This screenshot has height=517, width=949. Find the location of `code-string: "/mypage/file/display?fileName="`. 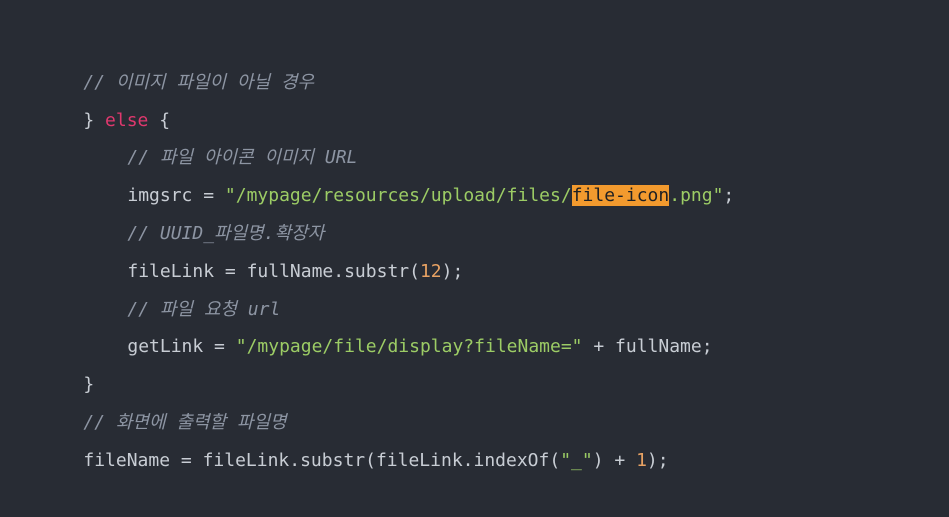

code-string: "/mypage/file/display?fileName=" is located at coordinates (409, 347).